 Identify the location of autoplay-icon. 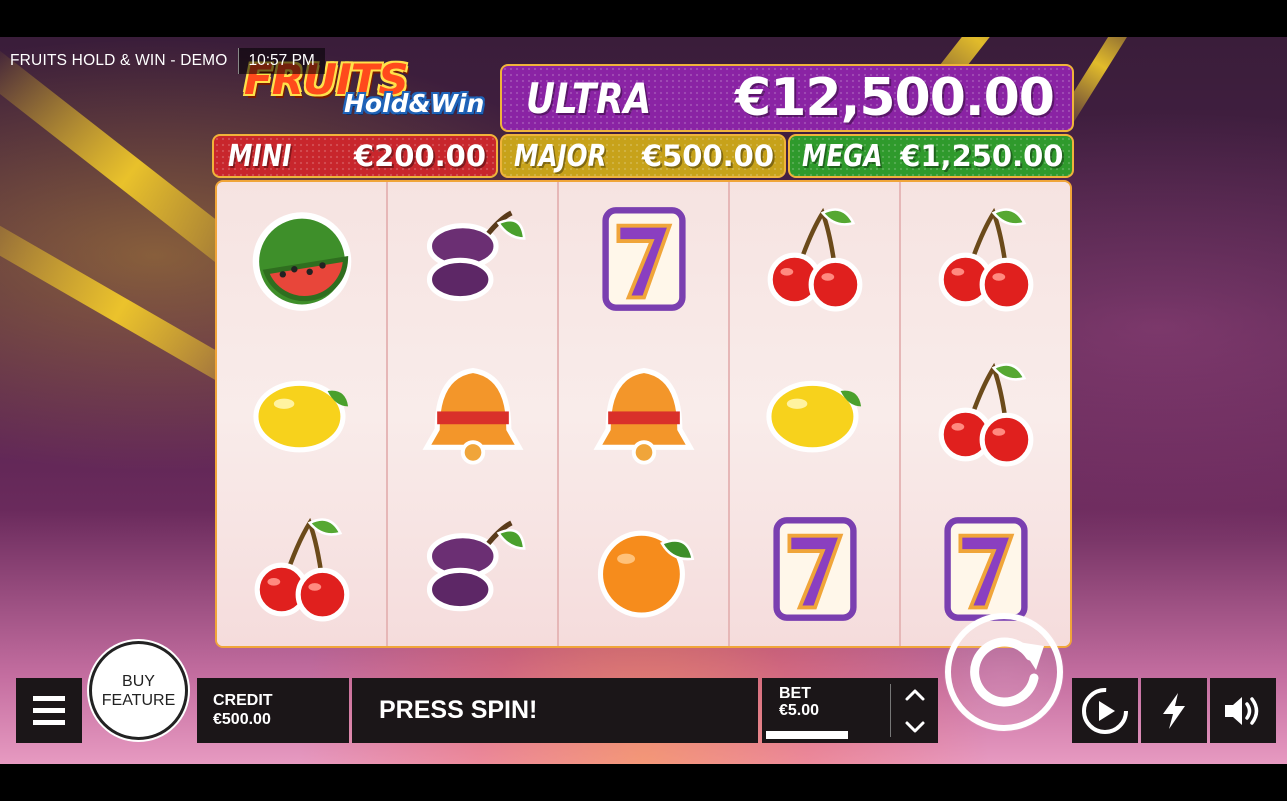
(1105, 710).